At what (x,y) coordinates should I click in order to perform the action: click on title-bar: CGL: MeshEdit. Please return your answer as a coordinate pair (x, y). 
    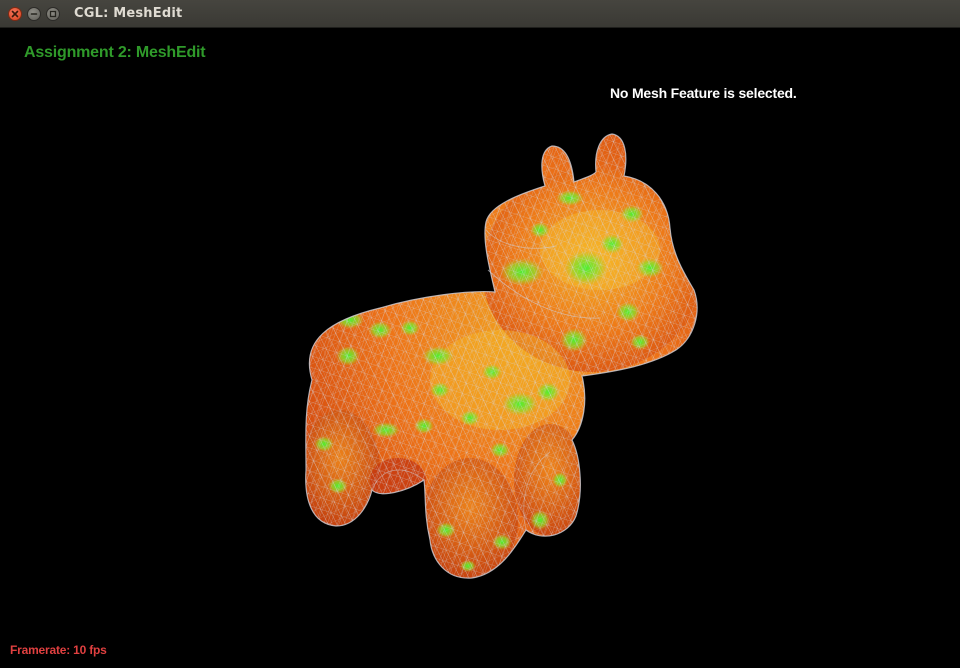
    Looking at the image, I should click on (480, 14).